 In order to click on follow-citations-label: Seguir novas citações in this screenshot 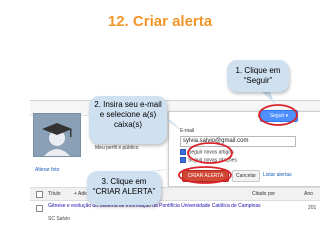, I will do `click(212, 160)`.